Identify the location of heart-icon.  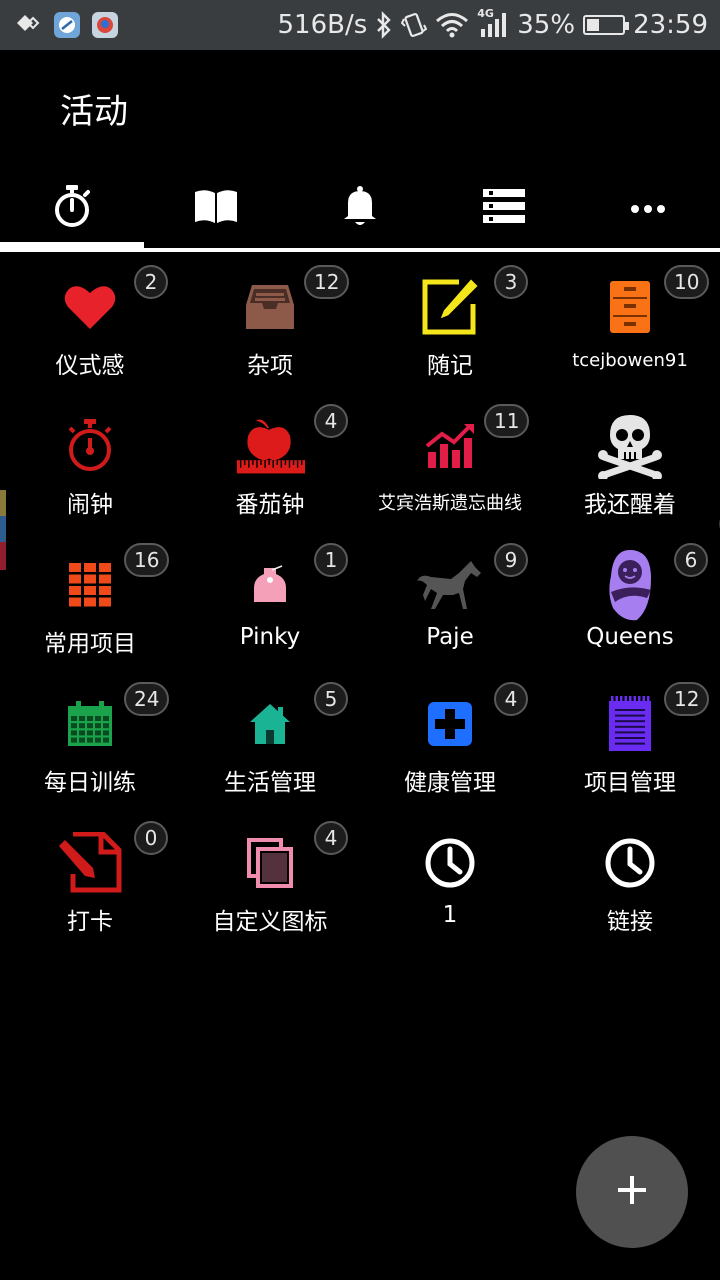
(90, 307).